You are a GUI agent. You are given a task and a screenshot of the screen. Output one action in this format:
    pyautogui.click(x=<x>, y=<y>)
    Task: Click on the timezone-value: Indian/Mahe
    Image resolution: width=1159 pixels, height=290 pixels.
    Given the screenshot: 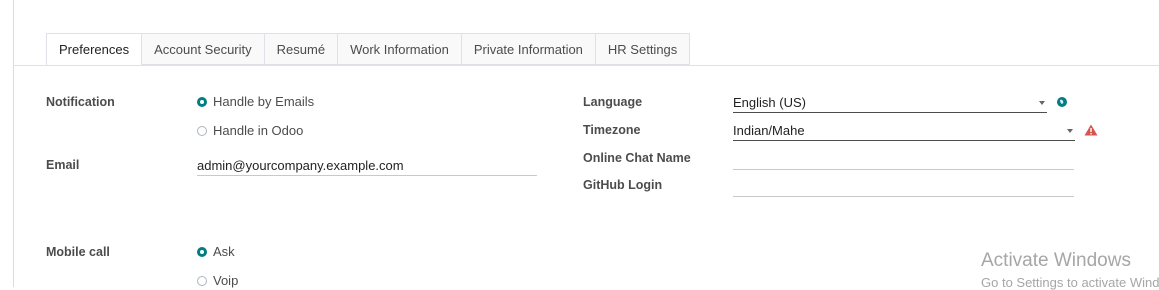 What is the action you would take?
    pyautogui.click(x=769, y=130)
    